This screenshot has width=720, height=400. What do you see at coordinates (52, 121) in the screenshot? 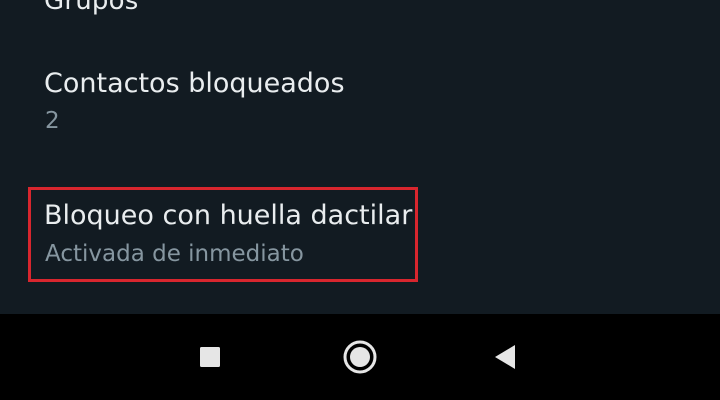
I see `blocked-contacts-count: 2` at bounding box center [52, 121].